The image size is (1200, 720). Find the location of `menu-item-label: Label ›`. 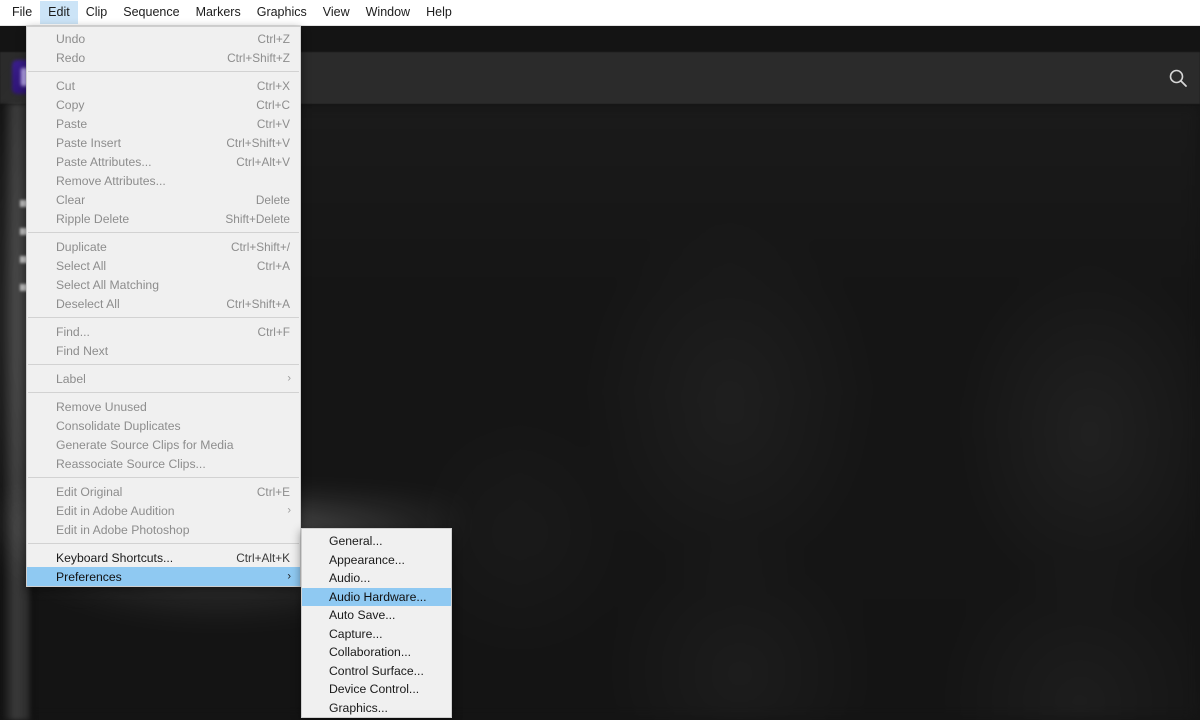

menu-item-label: Label › is located at coordinates (163, 378).